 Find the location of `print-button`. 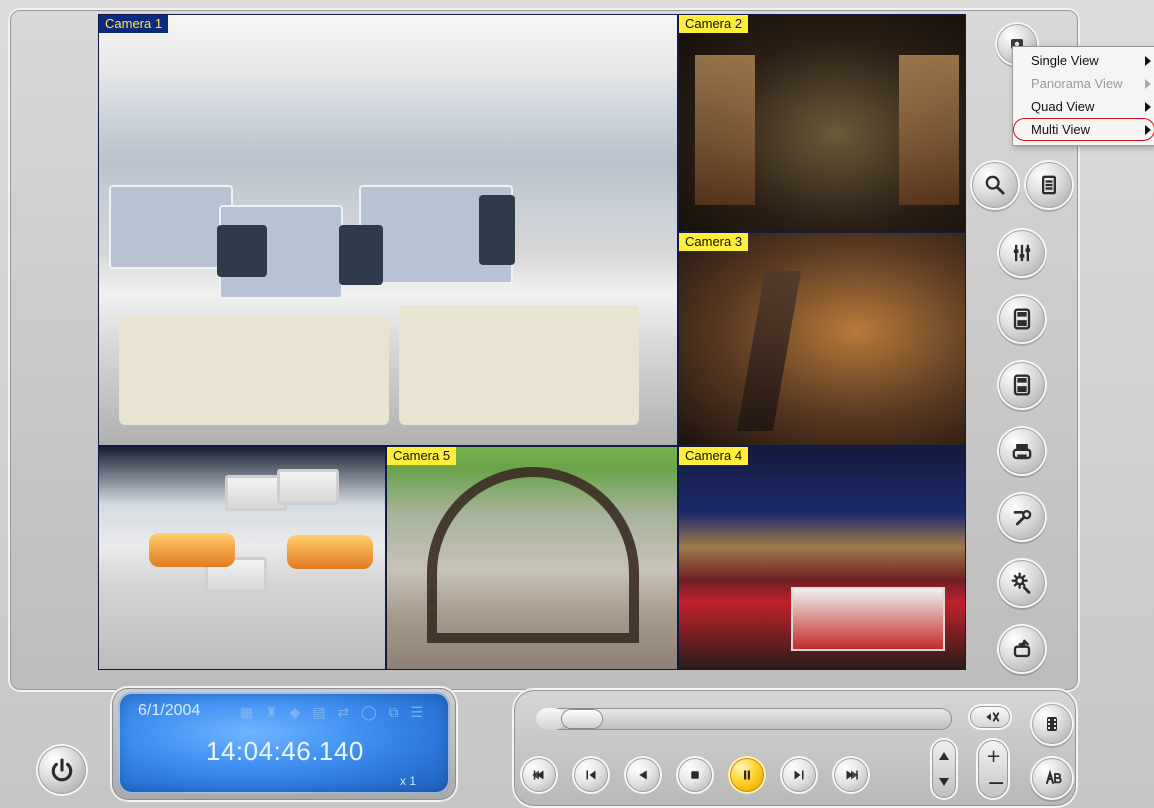

print-button is located at coordinates (1022, 451).